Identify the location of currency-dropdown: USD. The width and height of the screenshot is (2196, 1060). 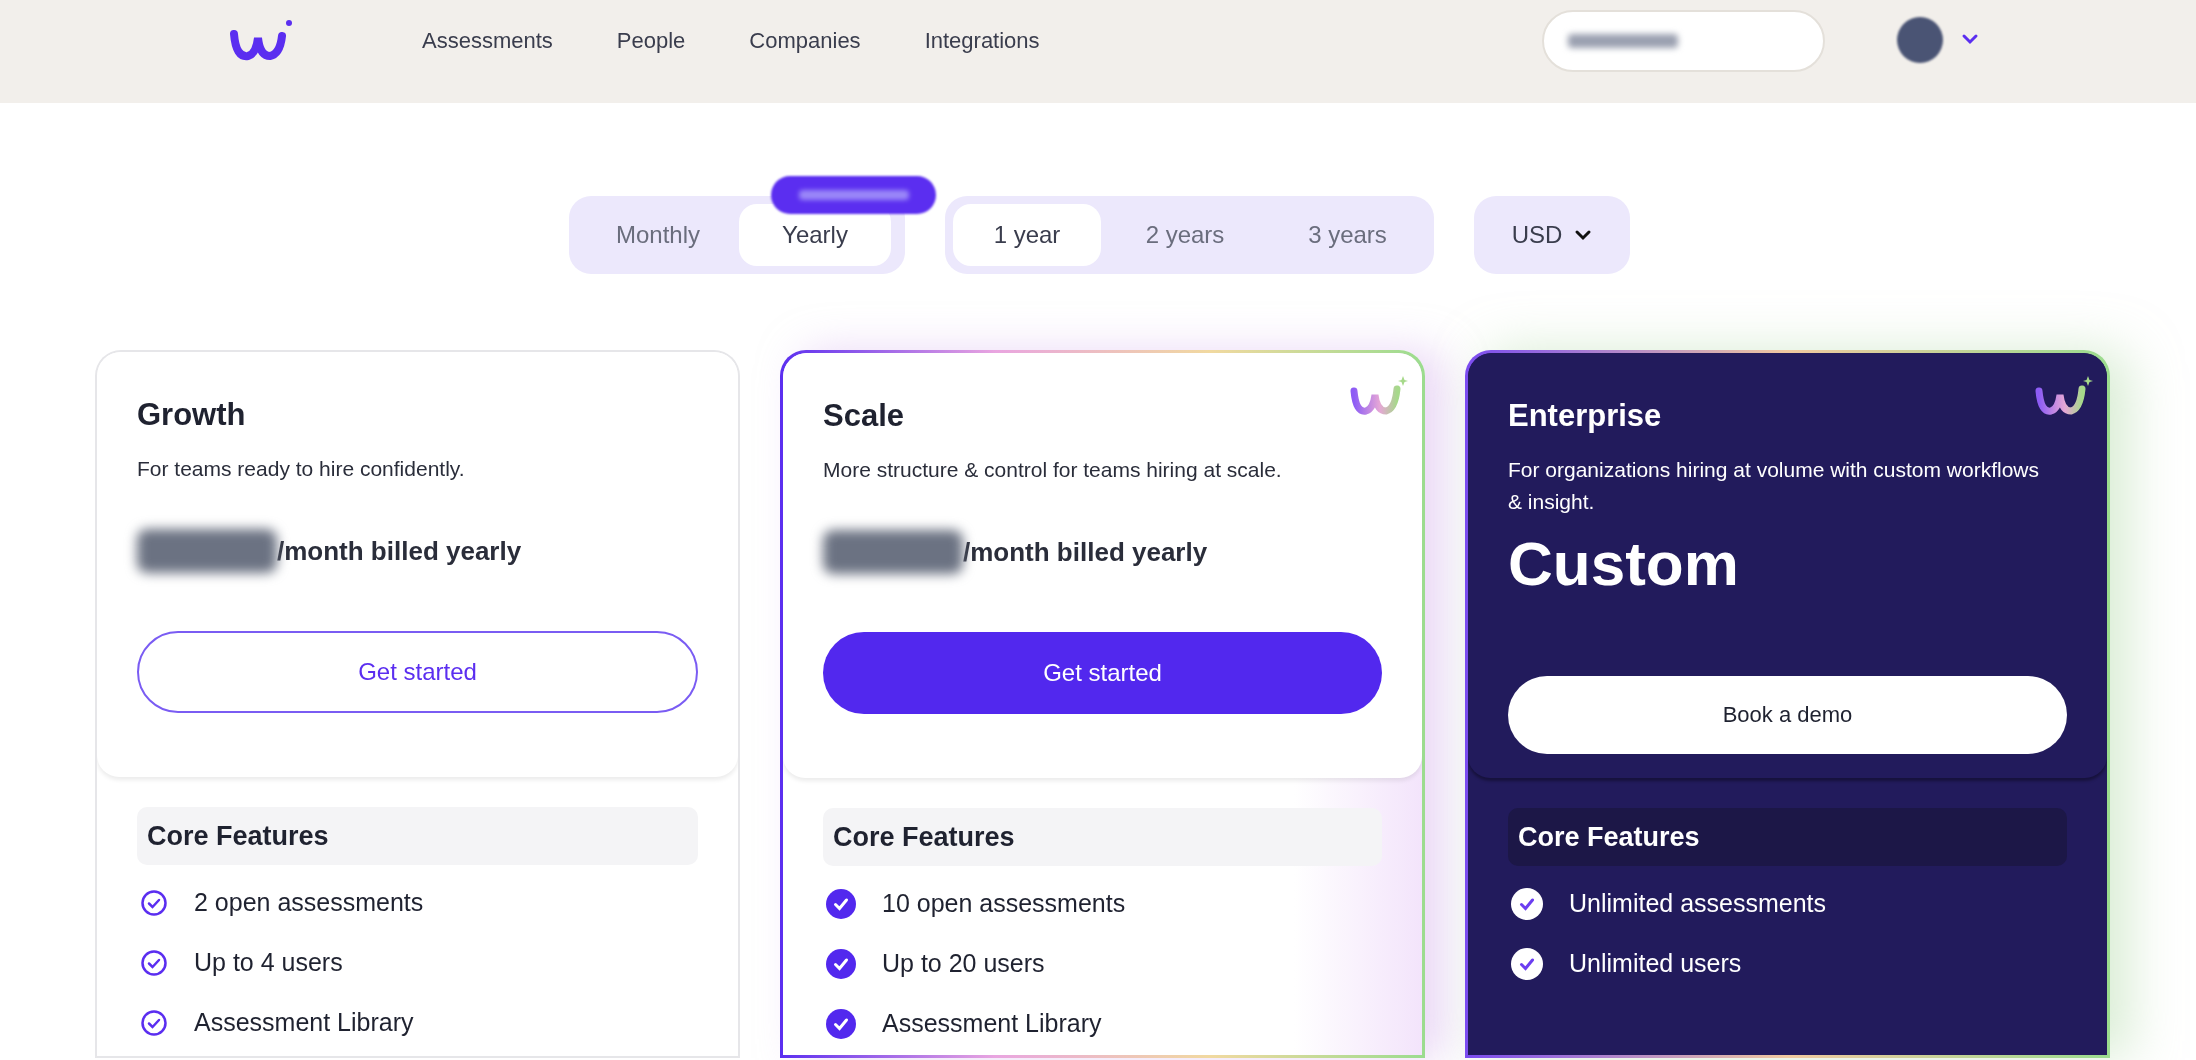
(1552, 235).